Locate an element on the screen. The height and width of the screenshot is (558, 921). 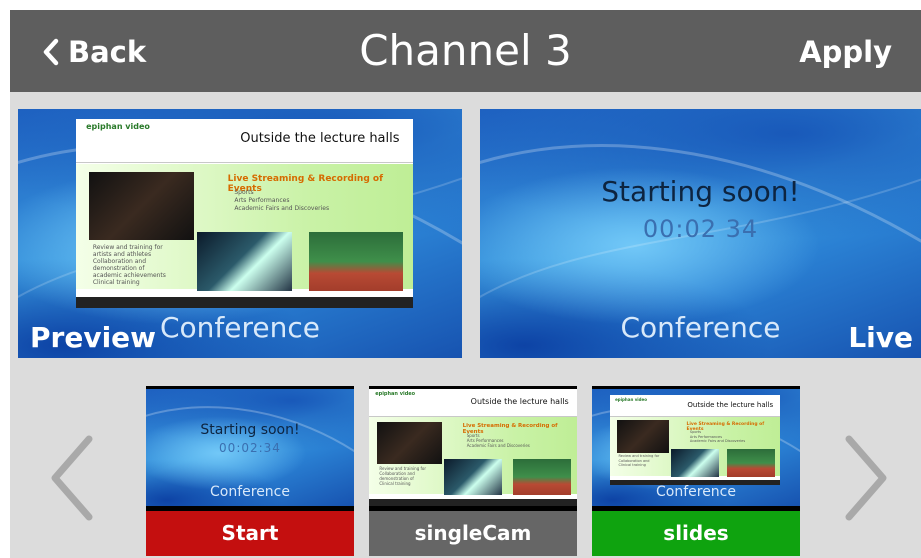
layout-label: slides is located at coordinates (696, 533).